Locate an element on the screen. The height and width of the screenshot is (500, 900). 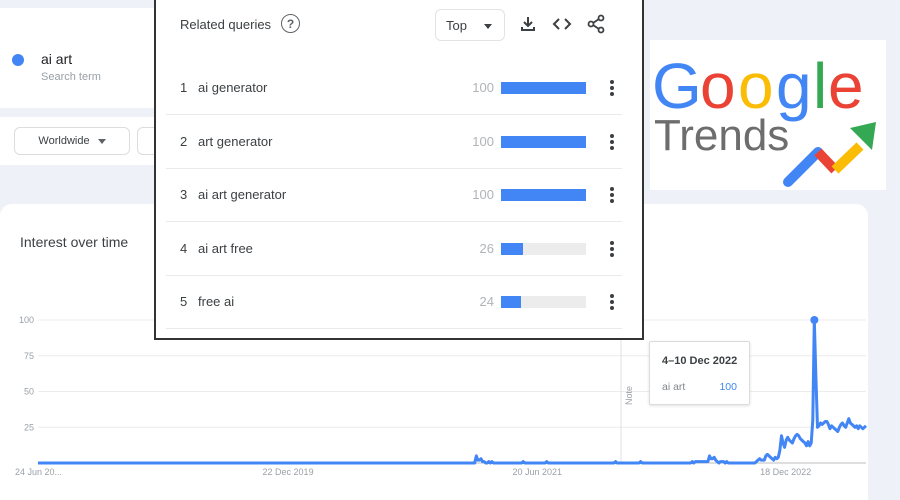
svg-text: e is located at coordinates (846, 86).